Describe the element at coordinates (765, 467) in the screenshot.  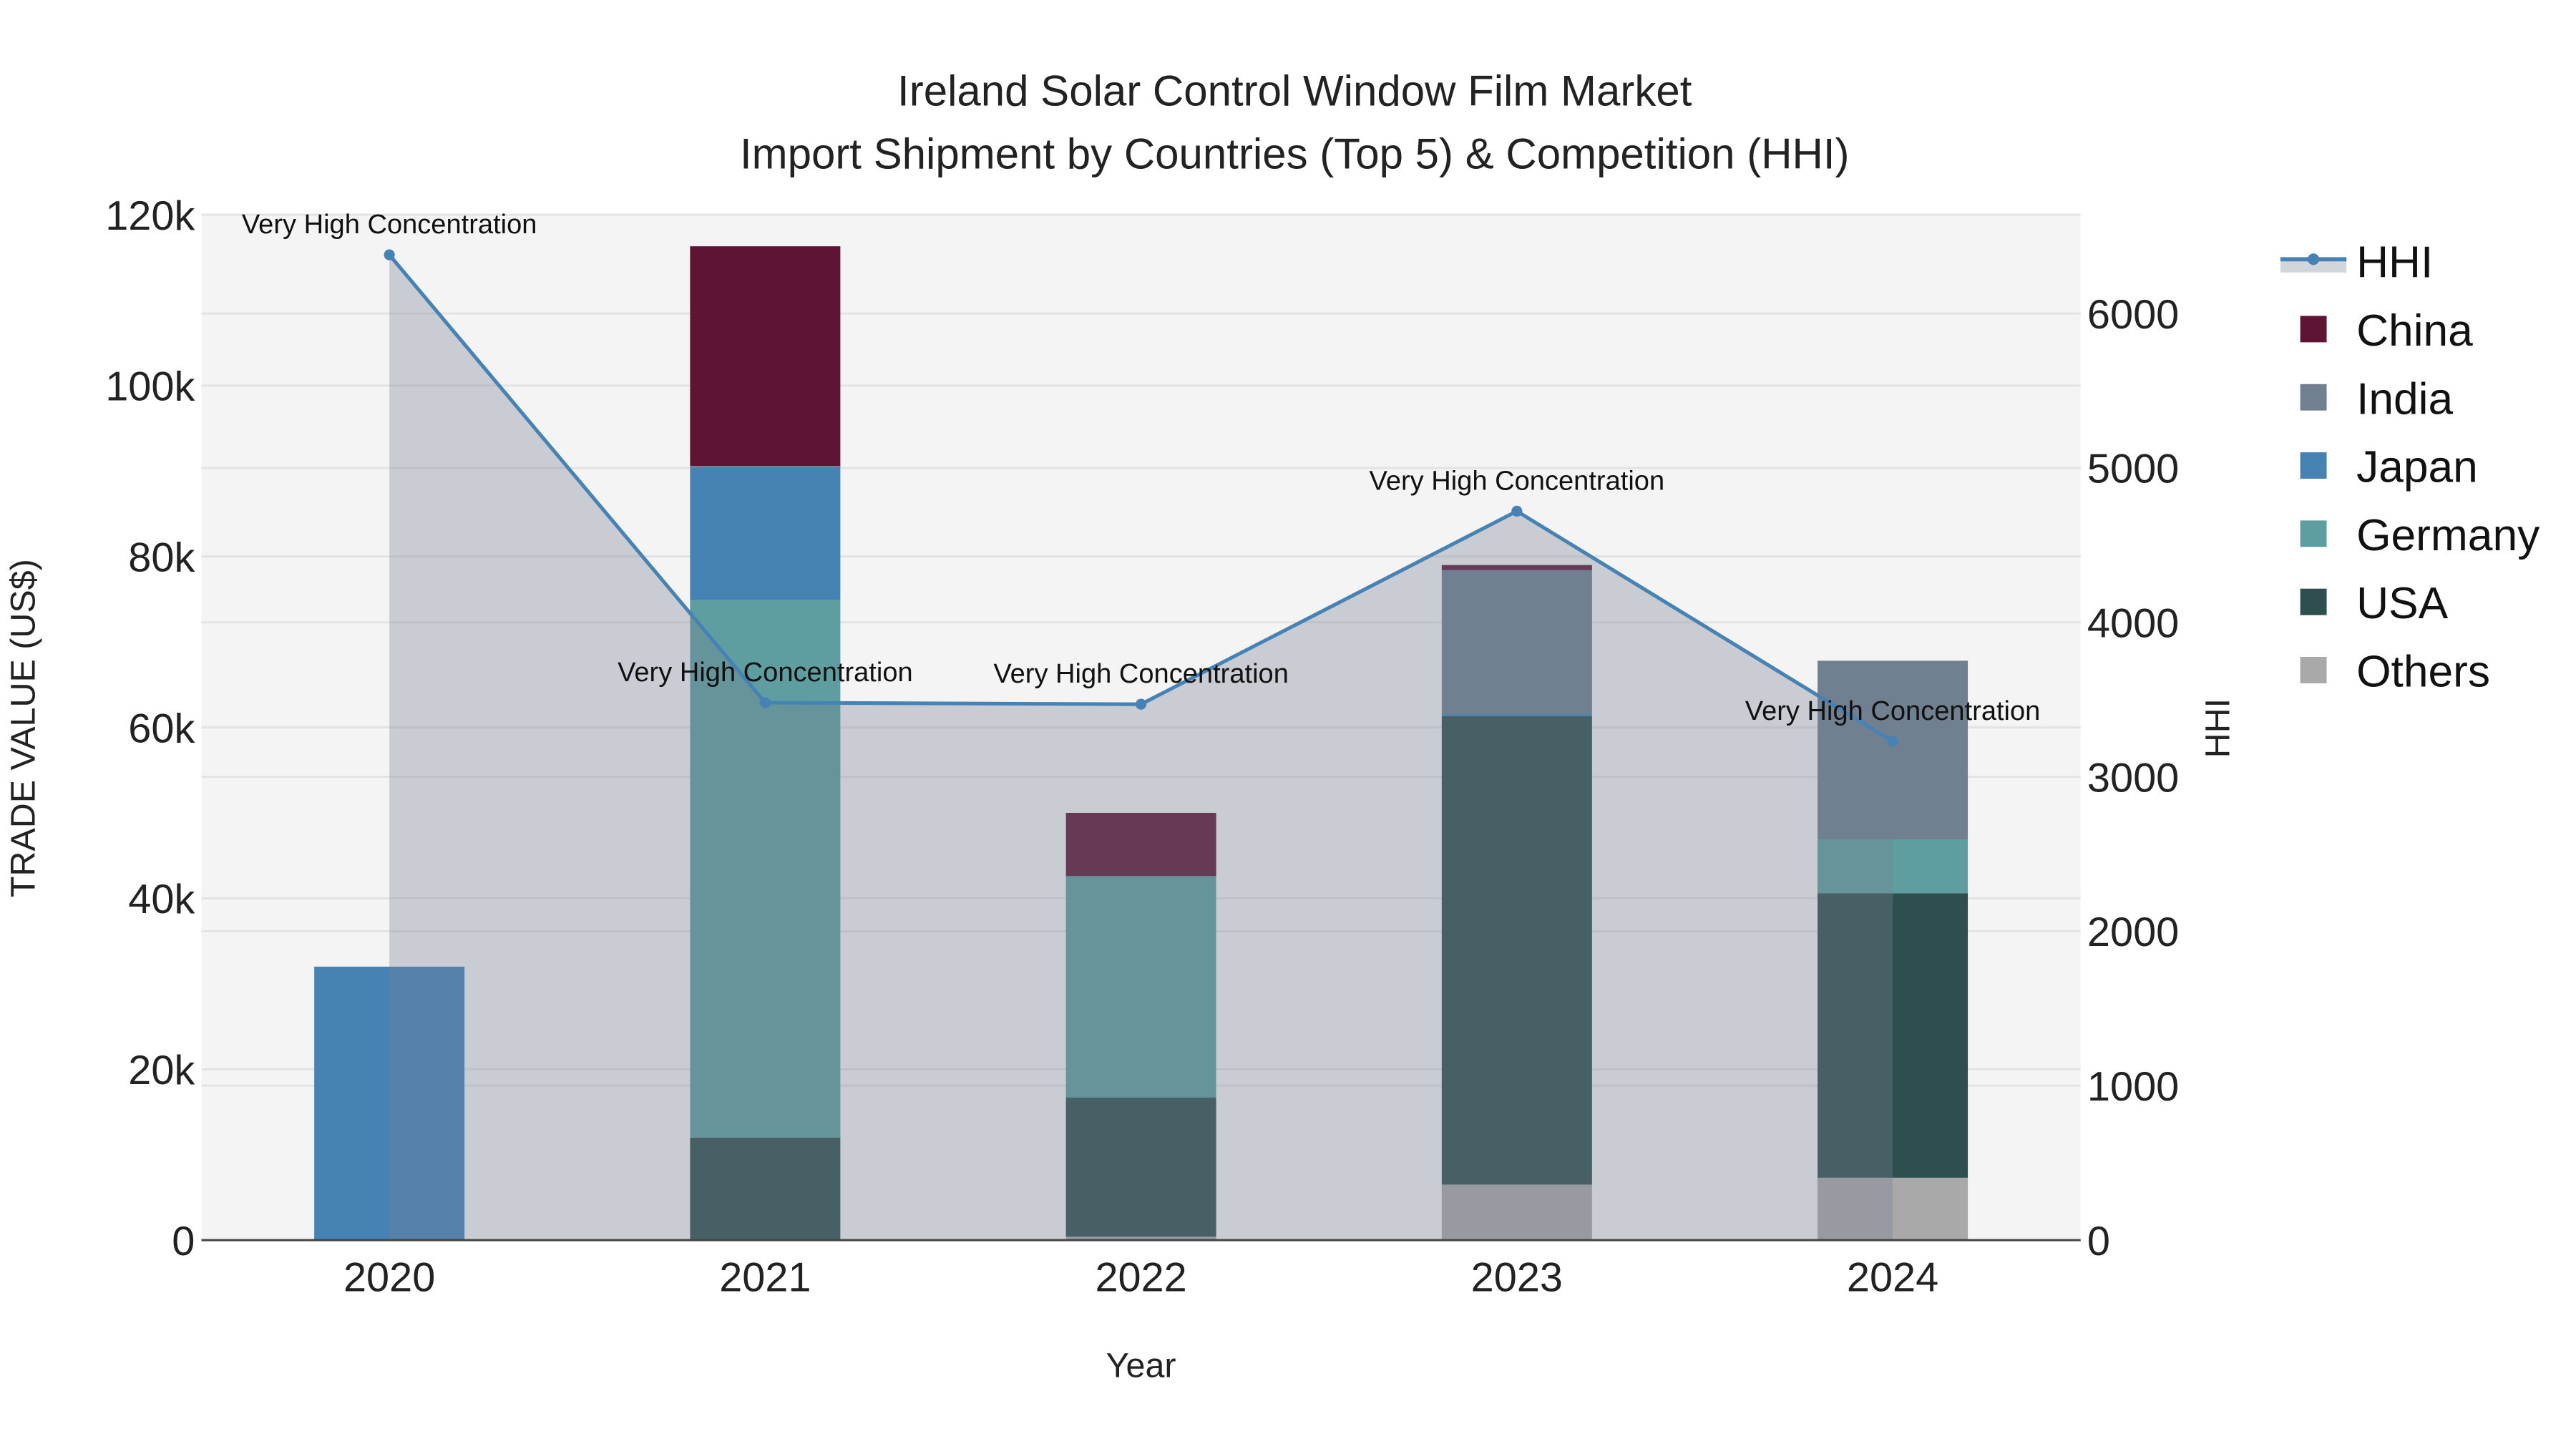
I see `bar-india` at that location.